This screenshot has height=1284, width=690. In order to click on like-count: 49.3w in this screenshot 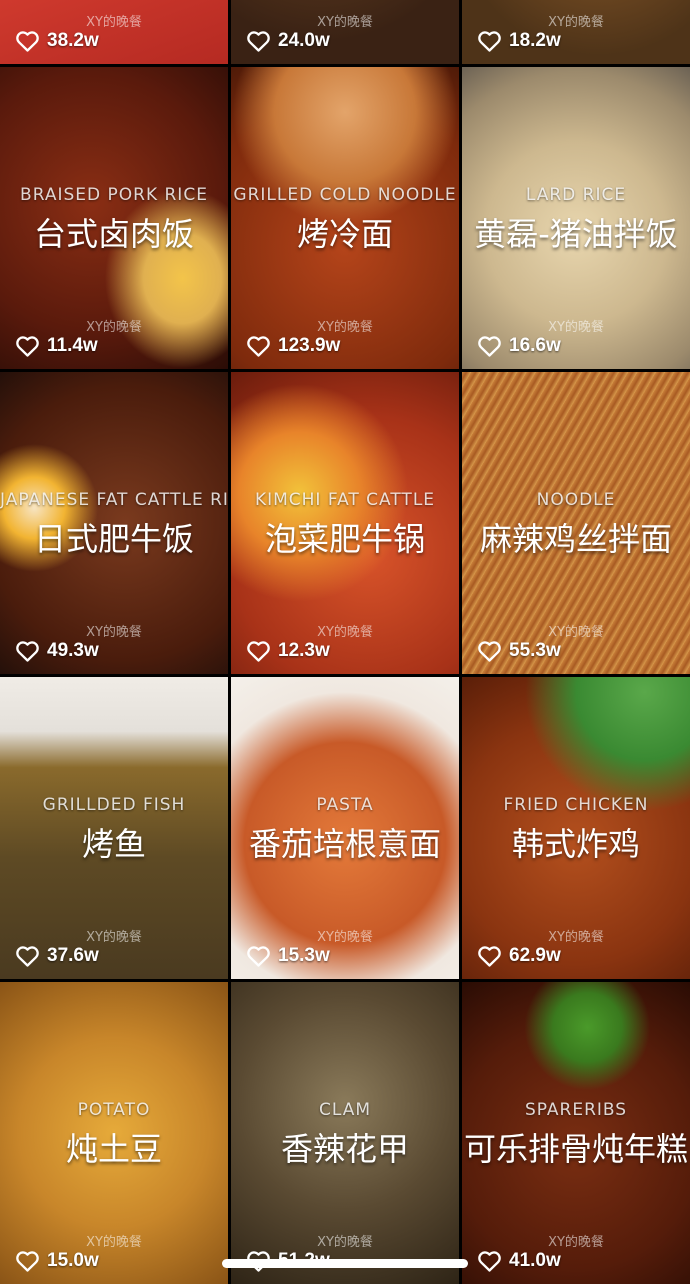, I will do `click(57, 651)`.